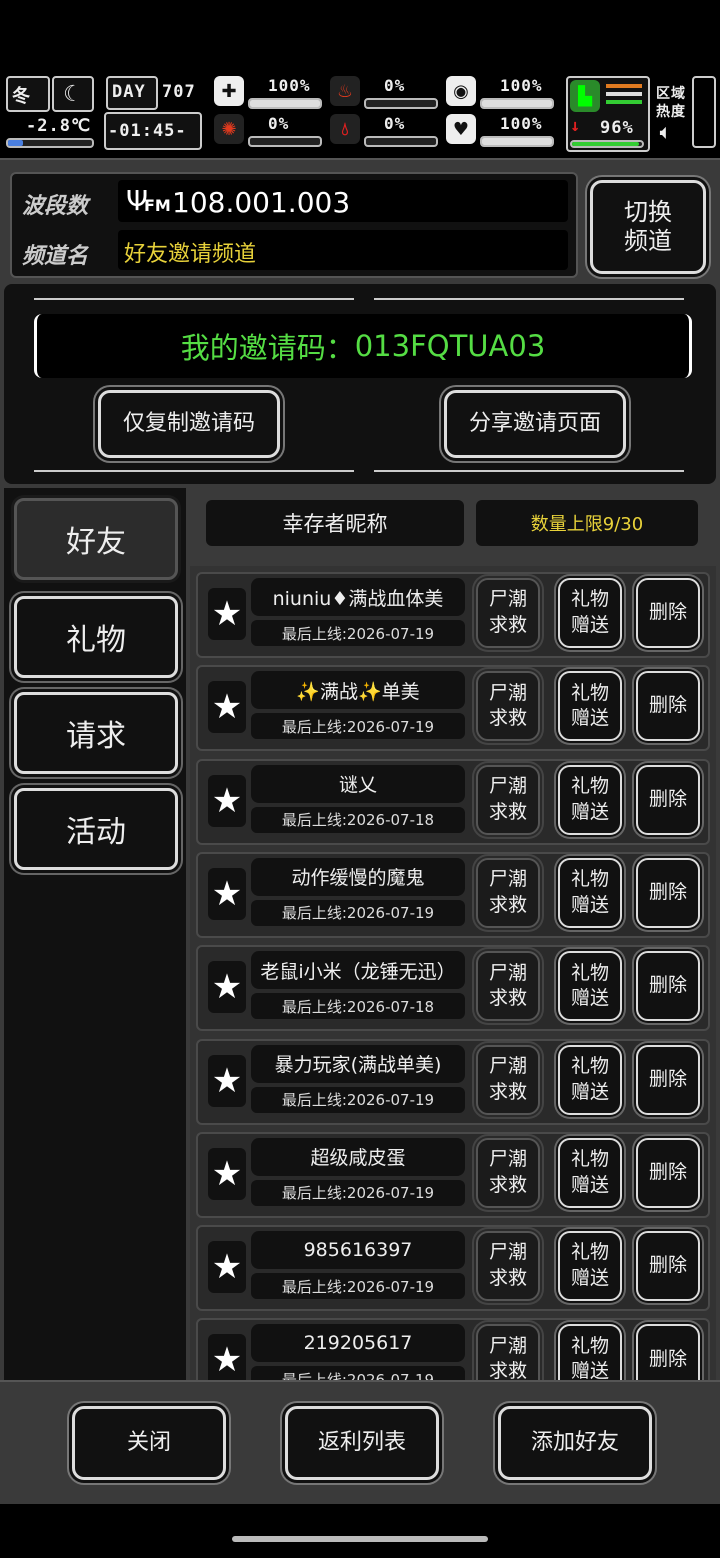 The height and width of the screenshot is (1558, 720). Describe the element at coordinates (453, 1174) in the screenshot. I see `friend-row: ★ 超级咸皮蛋 最后上线:2026-07-19 尸潮 求救 礼物 赠送 删除` at that location.